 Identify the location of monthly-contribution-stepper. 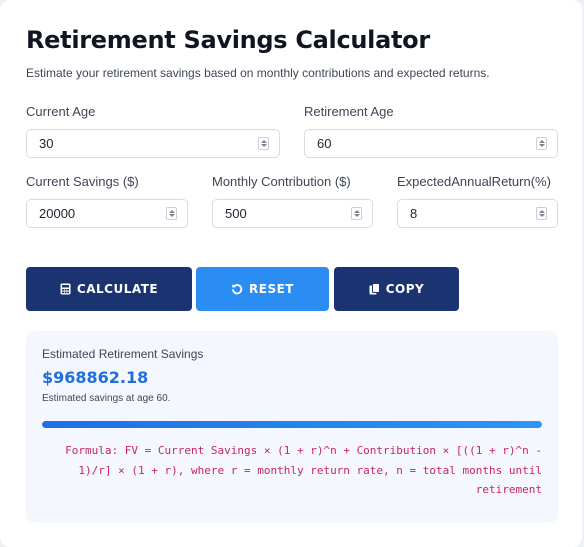
(356, 213).